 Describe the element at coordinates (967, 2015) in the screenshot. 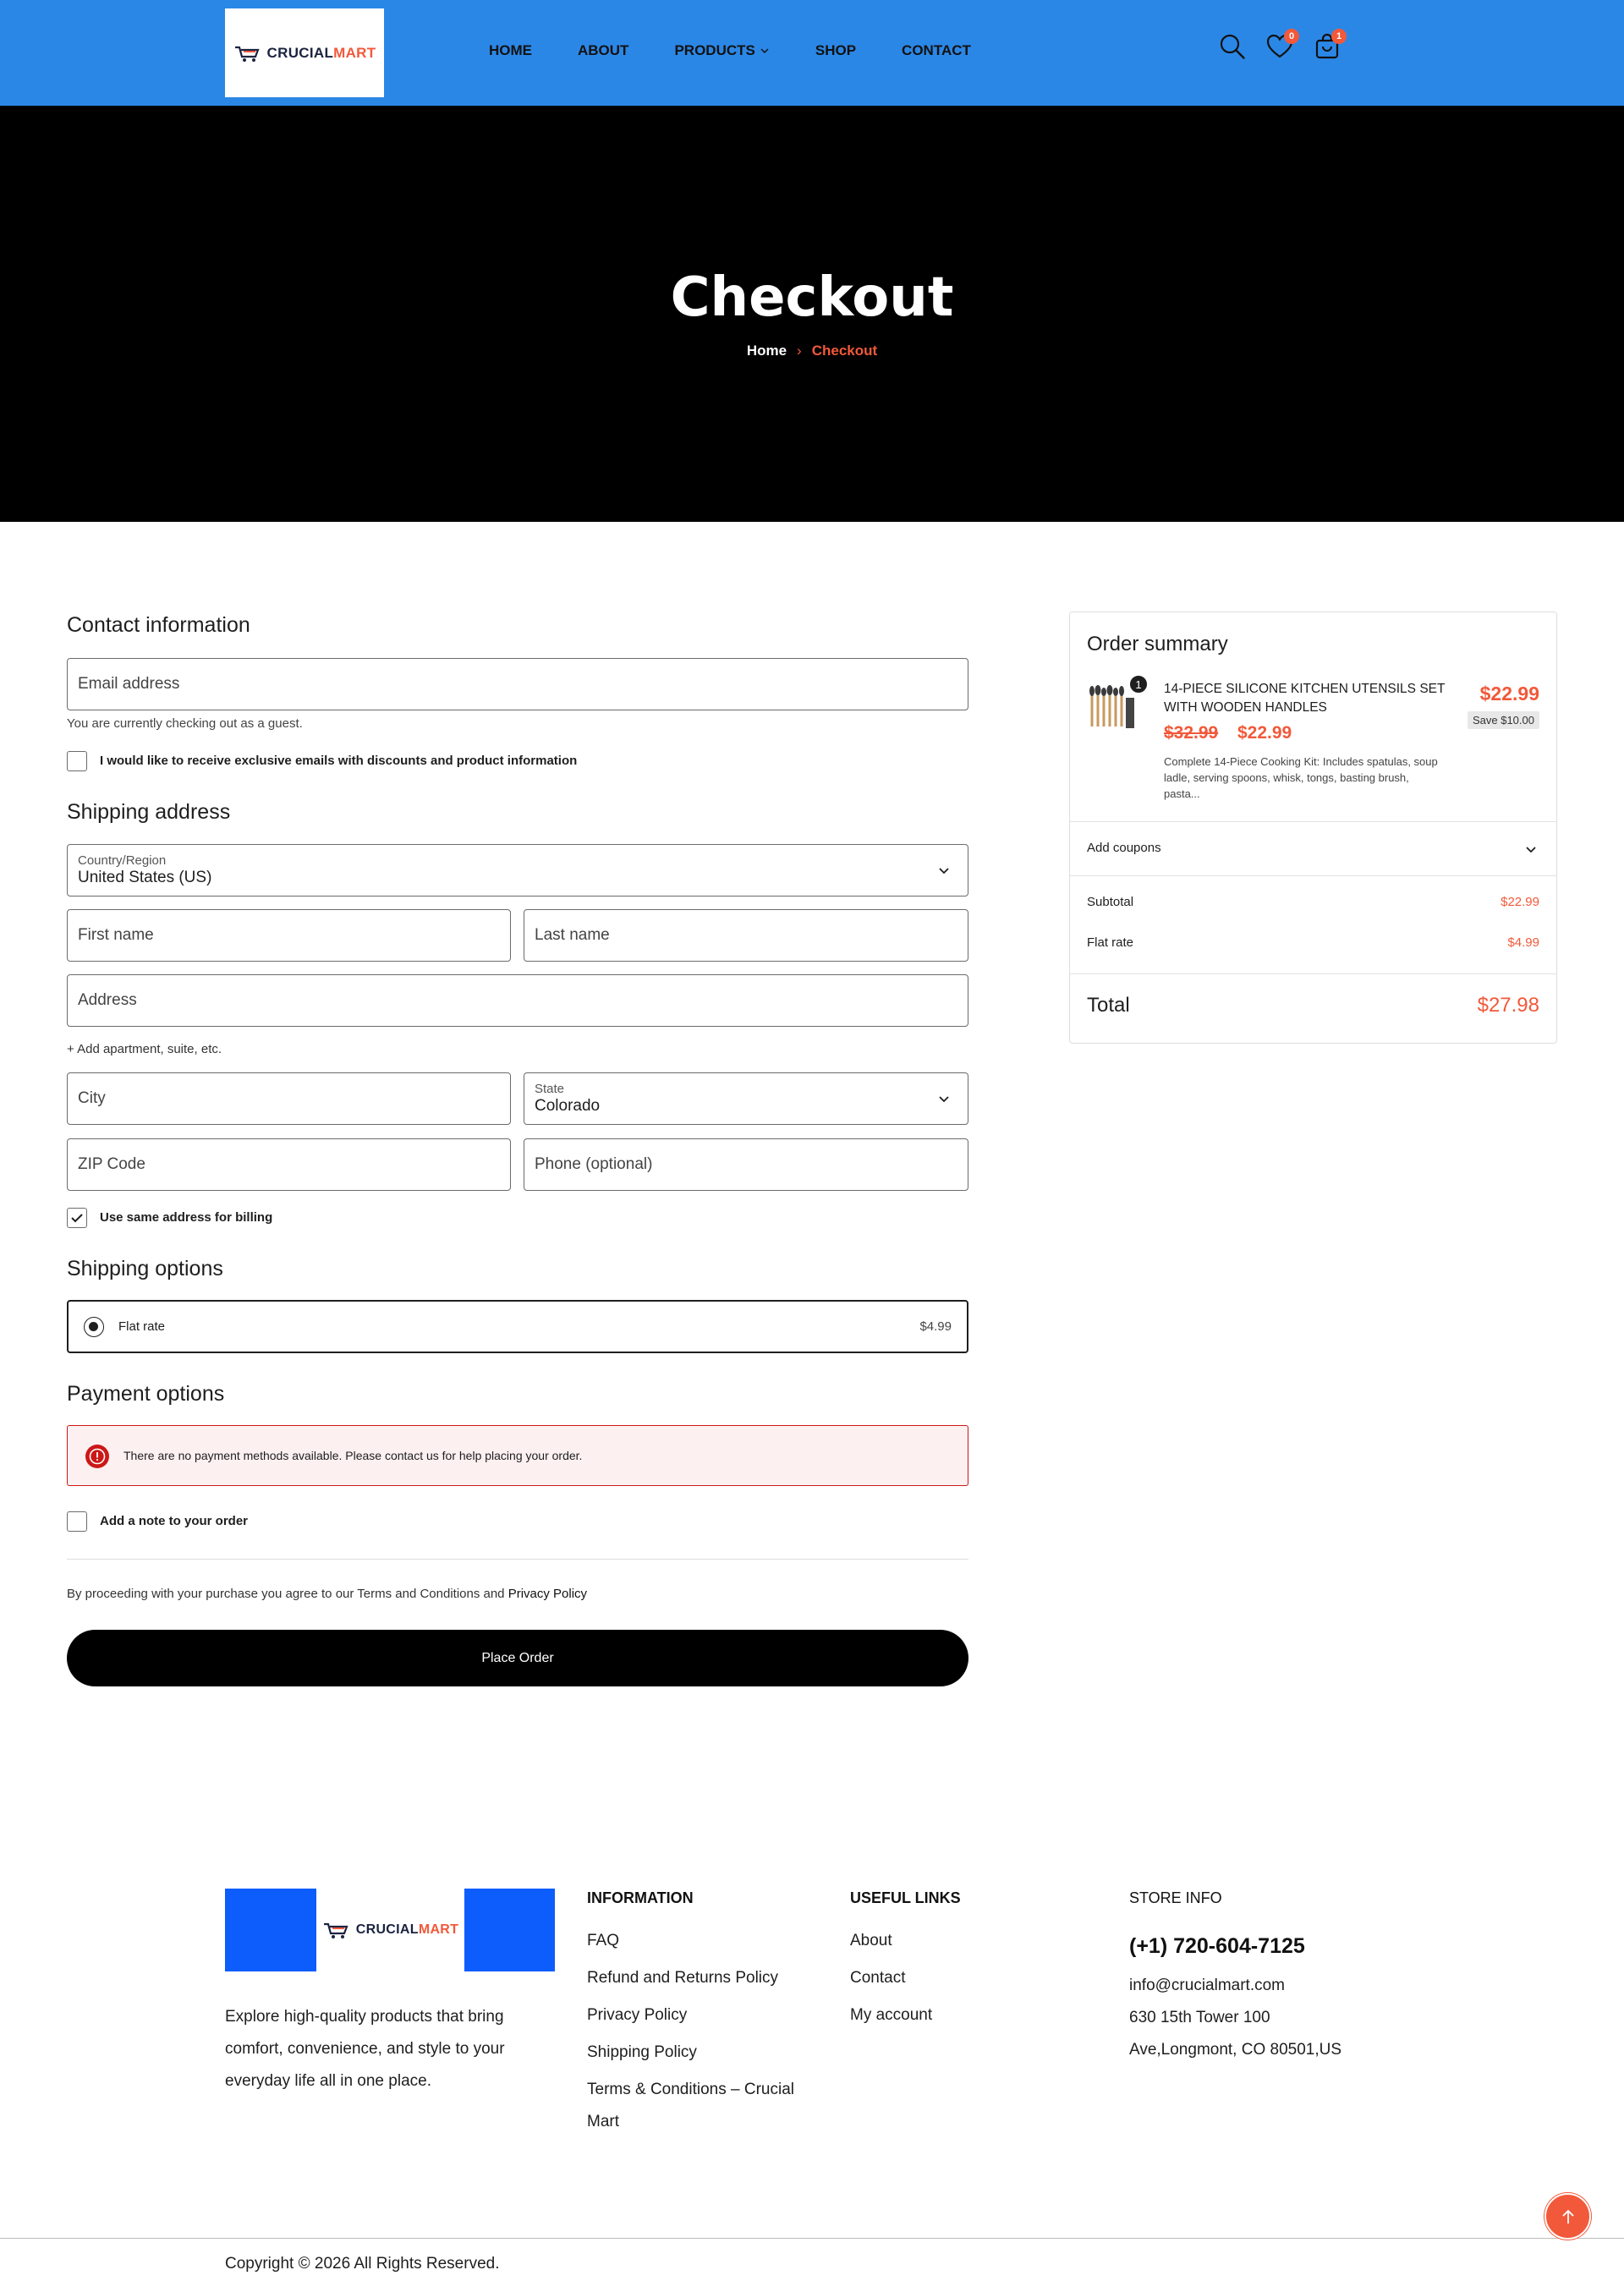

I see `footer-link-account: My account` at that location.